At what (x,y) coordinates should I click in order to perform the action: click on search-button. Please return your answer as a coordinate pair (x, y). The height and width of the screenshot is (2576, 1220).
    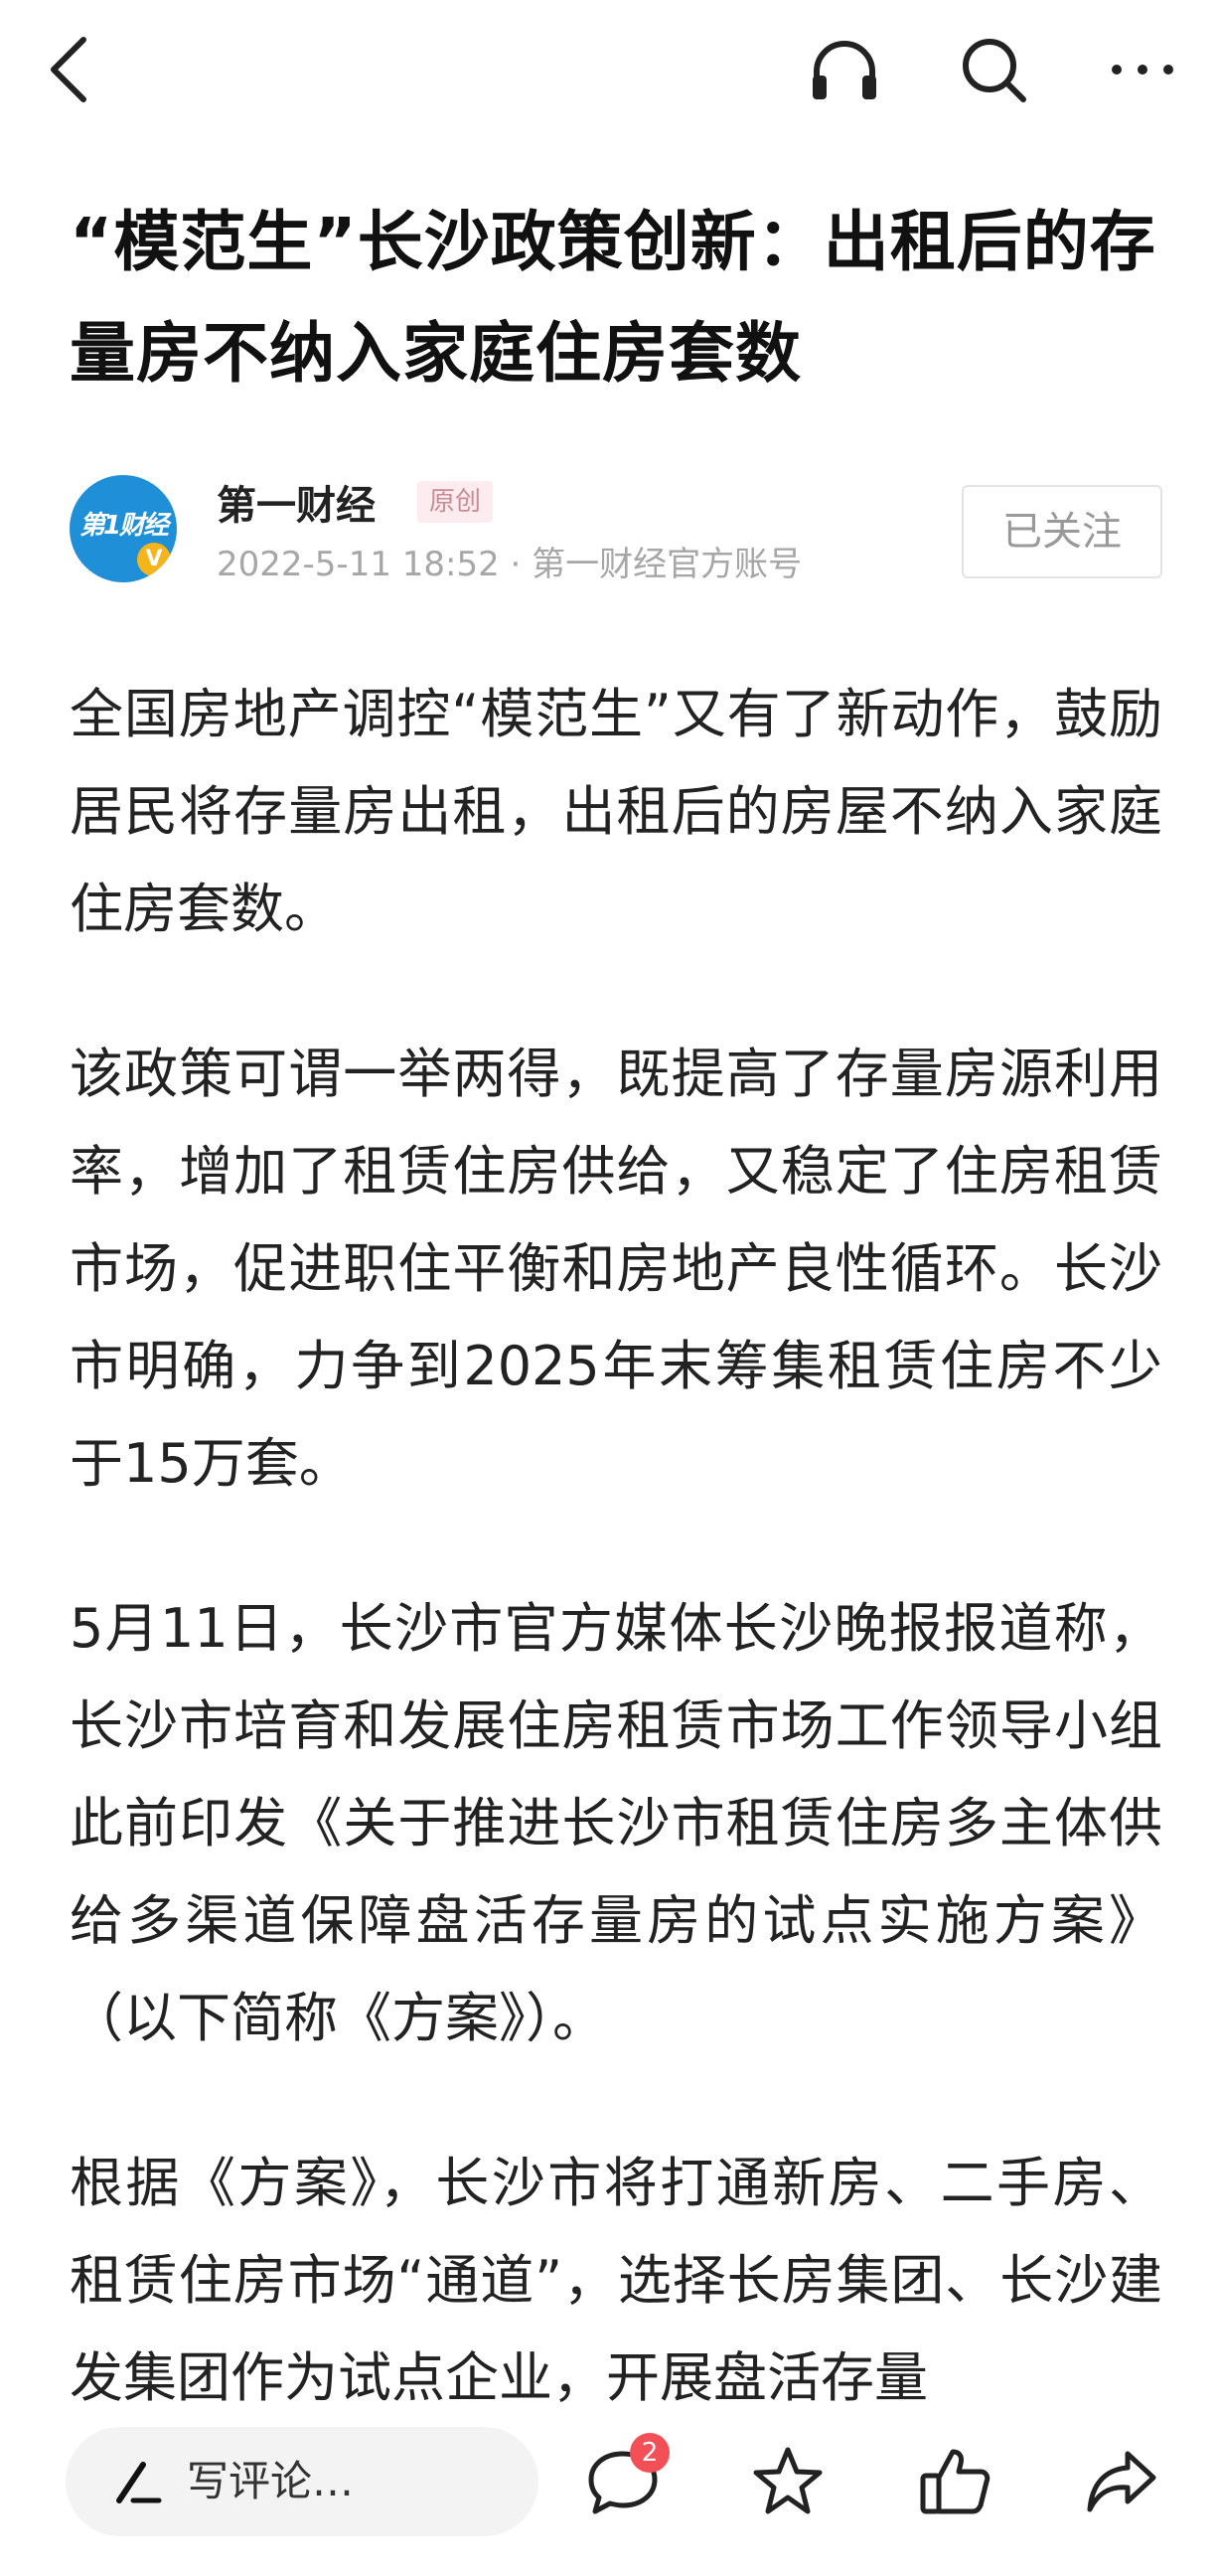
    Looking at the image, I should click on (993, 69).